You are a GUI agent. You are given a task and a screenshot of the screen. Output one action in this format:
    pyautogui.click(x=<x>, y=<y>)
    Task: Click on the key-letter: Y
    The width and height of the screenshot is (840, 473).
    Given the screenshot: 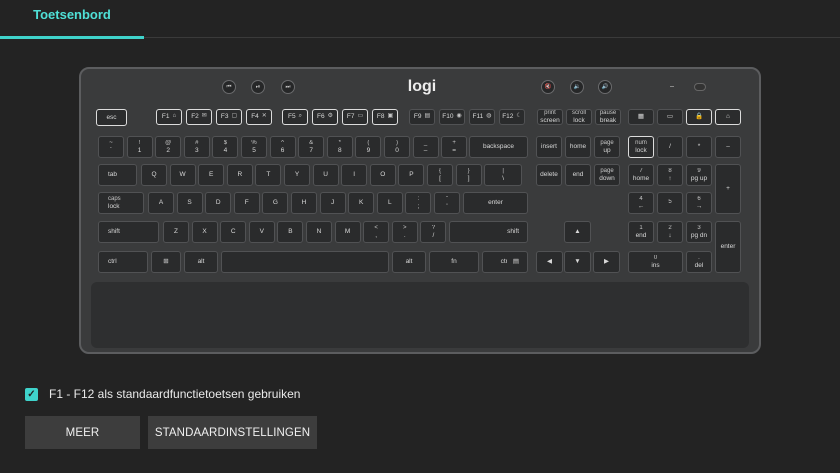 What is the action you would take?
    pyautogui.click(x=297, y=175)
    